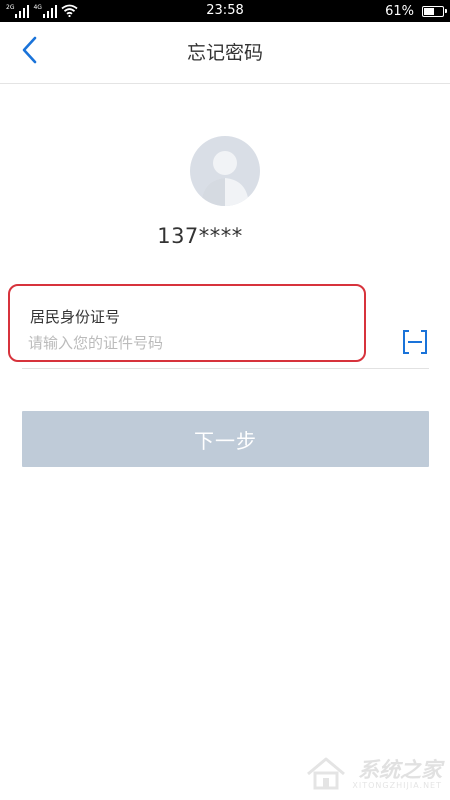 The image size is (450, 800). I want to click on status-bar-left: 2G 4G, so click(42, 11).